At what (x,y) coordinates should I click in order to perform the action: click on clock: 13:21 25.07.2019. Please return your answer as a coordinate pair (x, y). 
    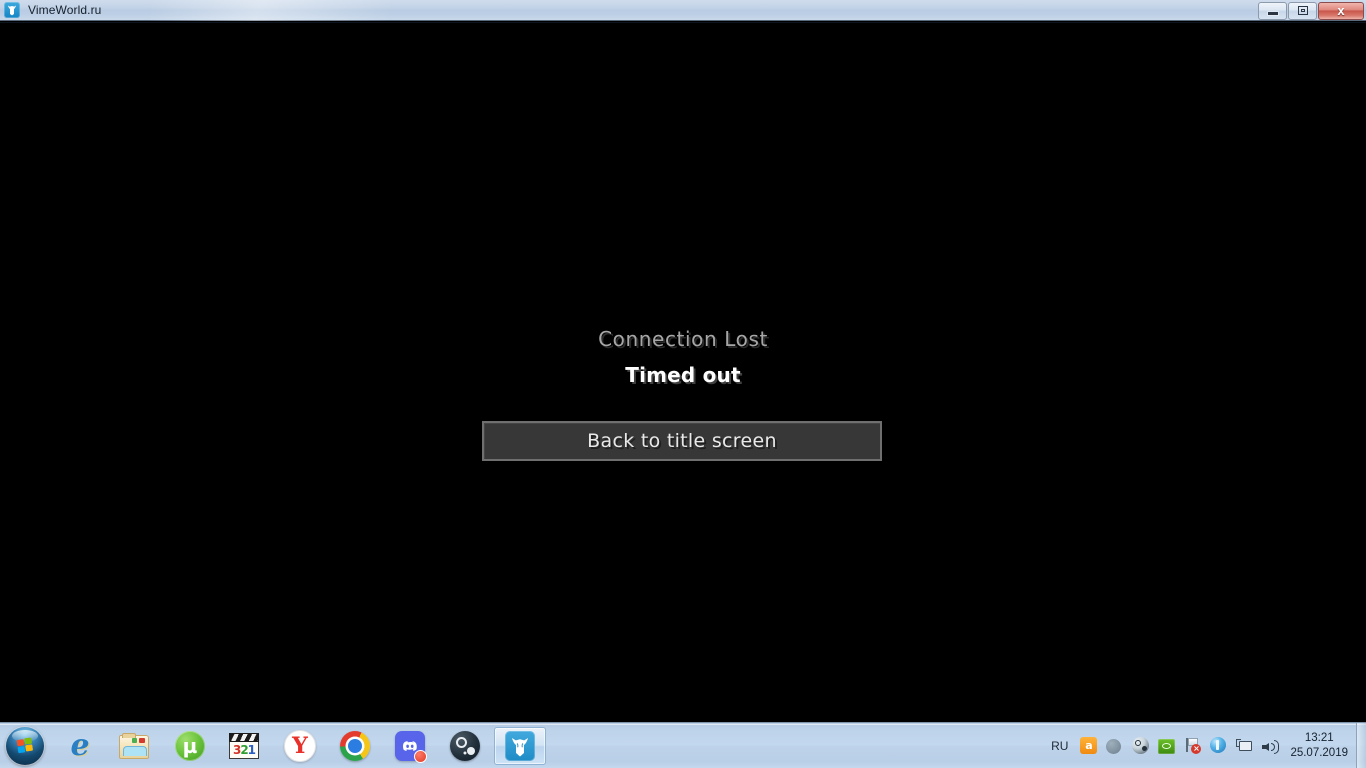
    Looking at the image, I should click on (1319, 746).